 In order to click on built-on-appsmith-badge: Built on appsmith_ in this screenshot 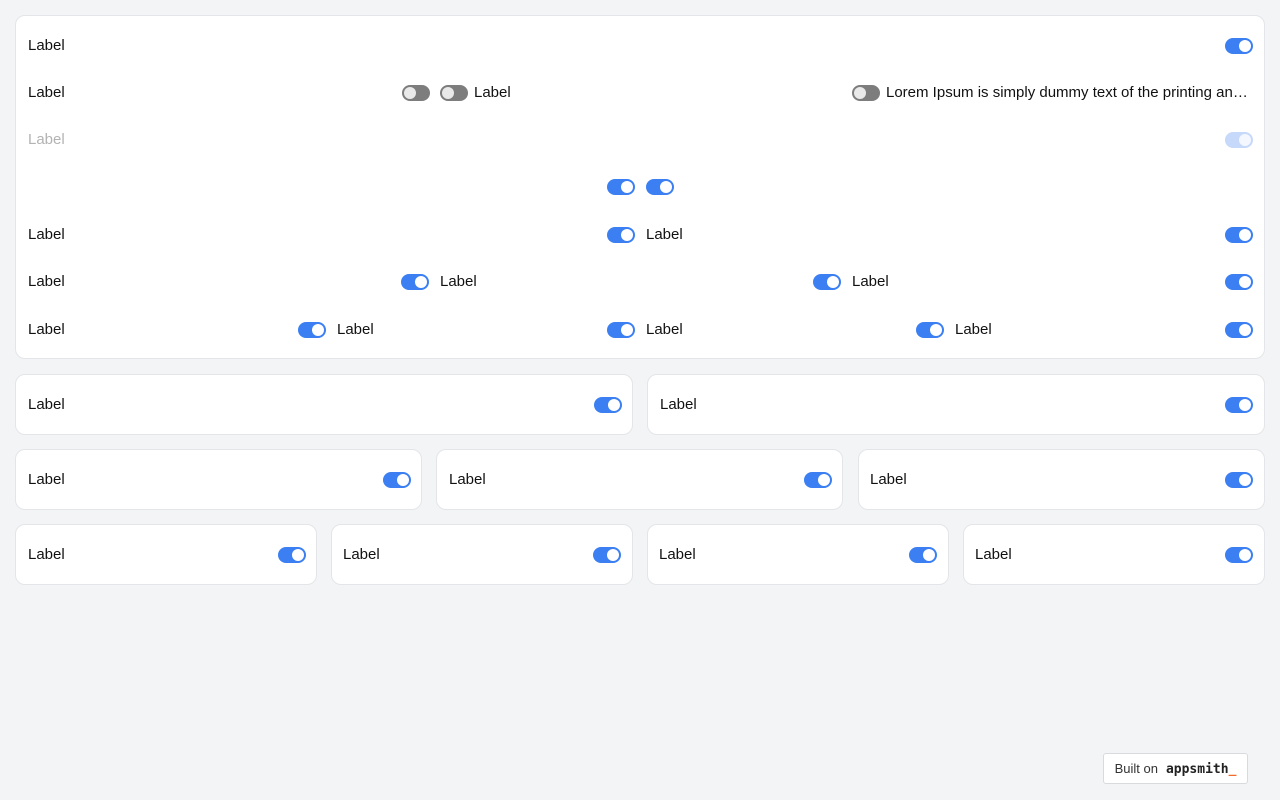, I will do `click(1175, 768)`.